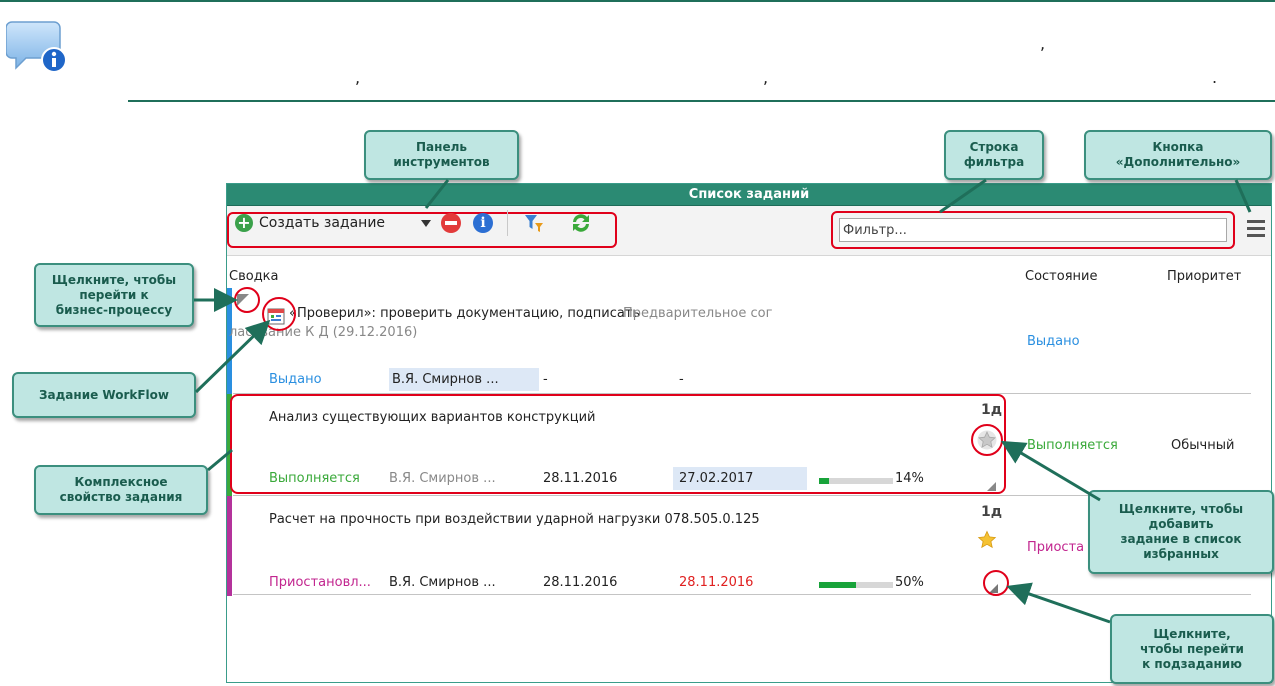 The height and width of the screenshot is (686, 1275). I want to click on arrow-favorites, so click(1050, 471).